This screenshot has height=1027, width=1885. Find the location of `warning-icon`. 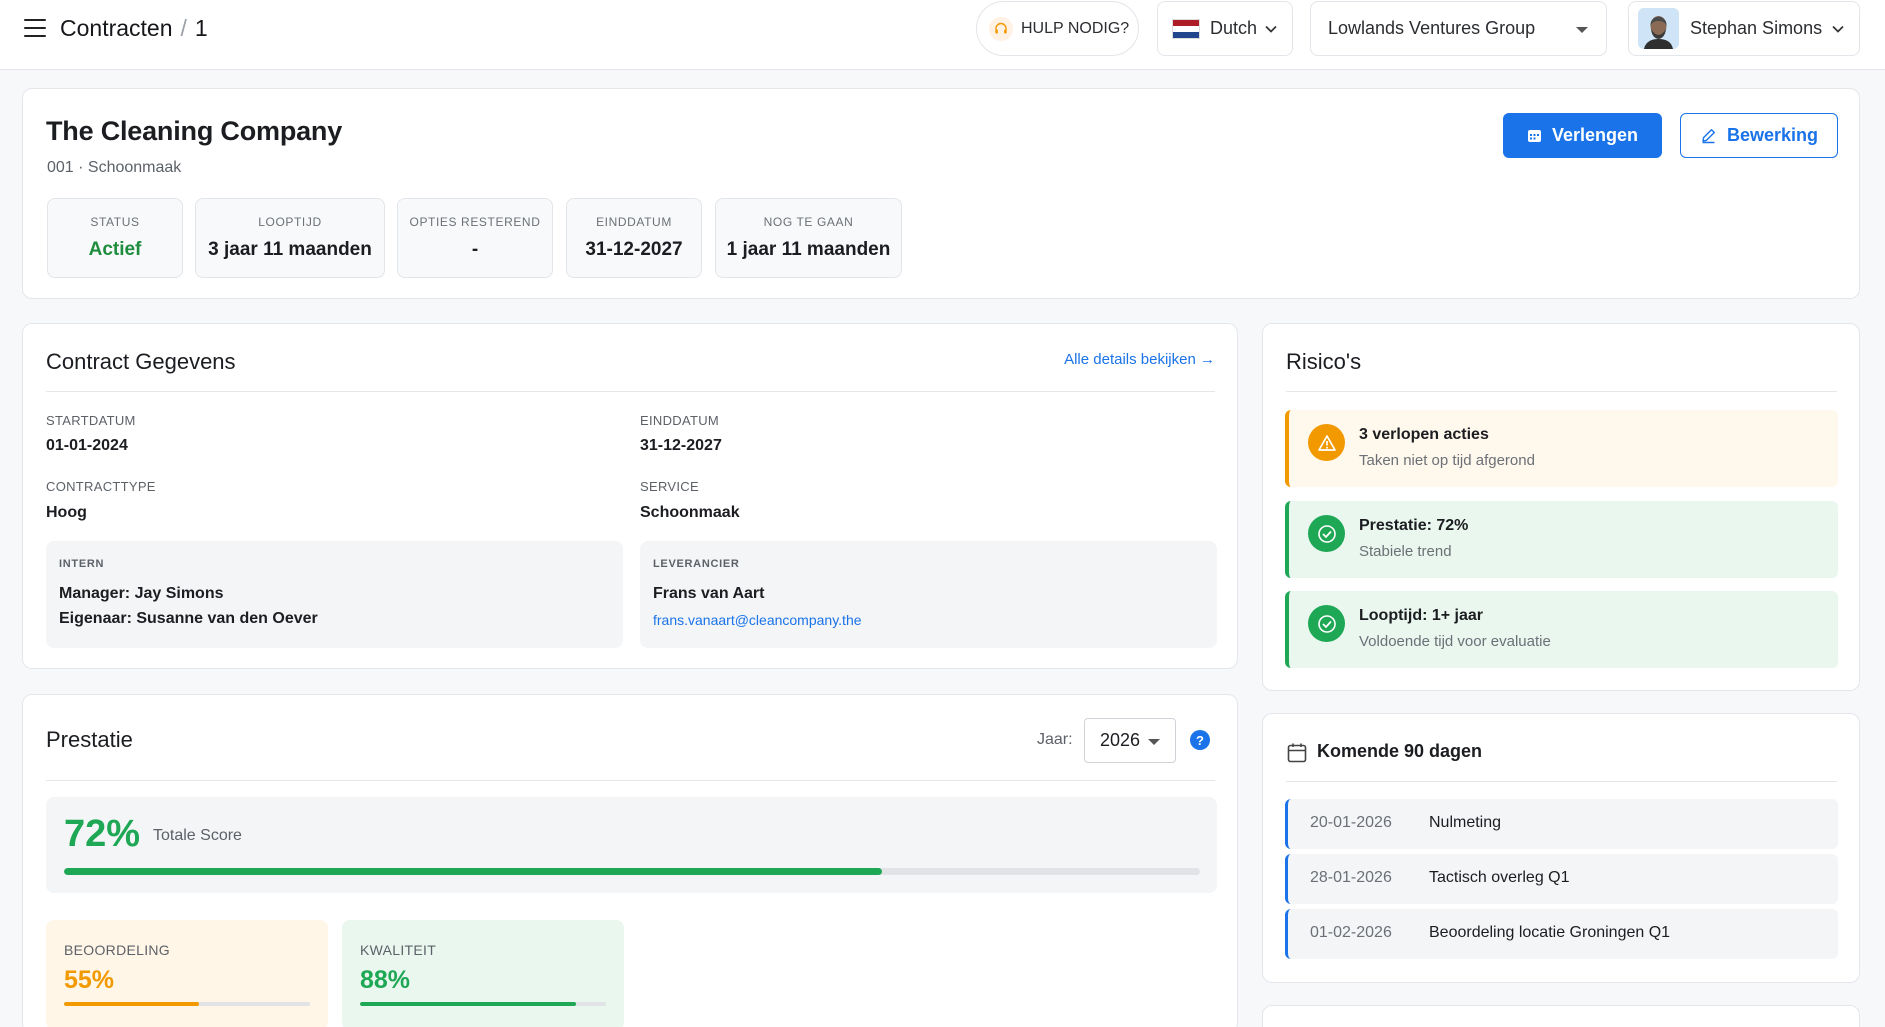

warning-icon is located at coordinates (1326, 442).